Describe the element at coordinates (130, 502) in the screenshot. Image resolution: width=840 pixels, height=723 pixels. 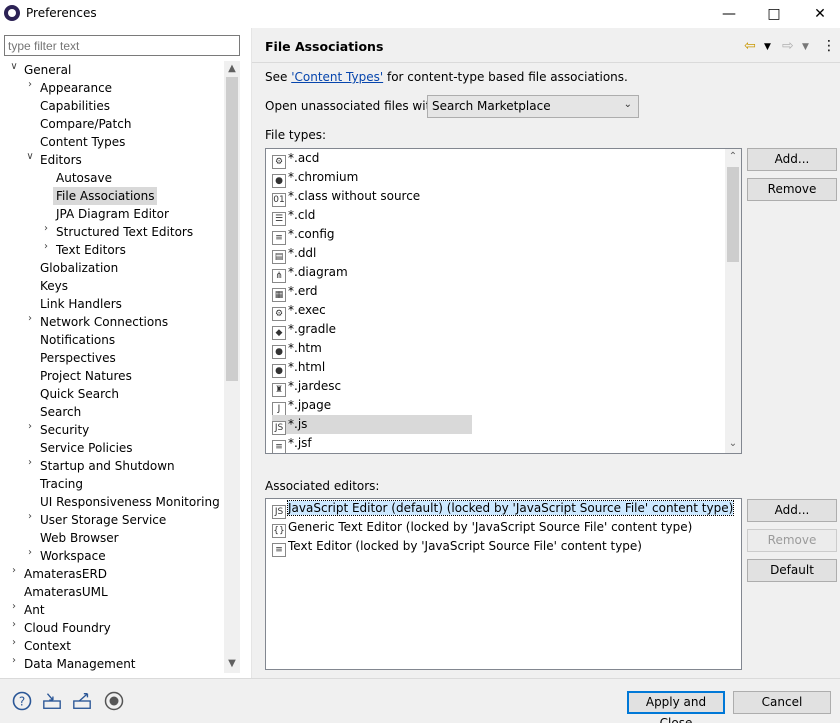
I see `tree-item-ui-responsiveness-monitoring: UI Responsiveness Monitoring` at that location.